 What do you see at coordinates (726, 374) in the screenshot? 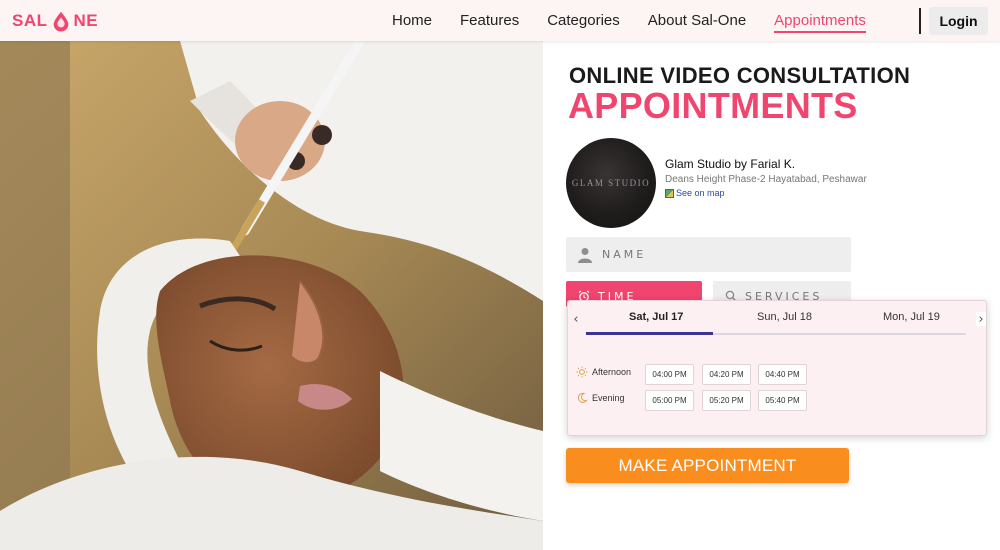
I see `slot-0420pm: 04:20 PM` at bounding box center [726, 374].